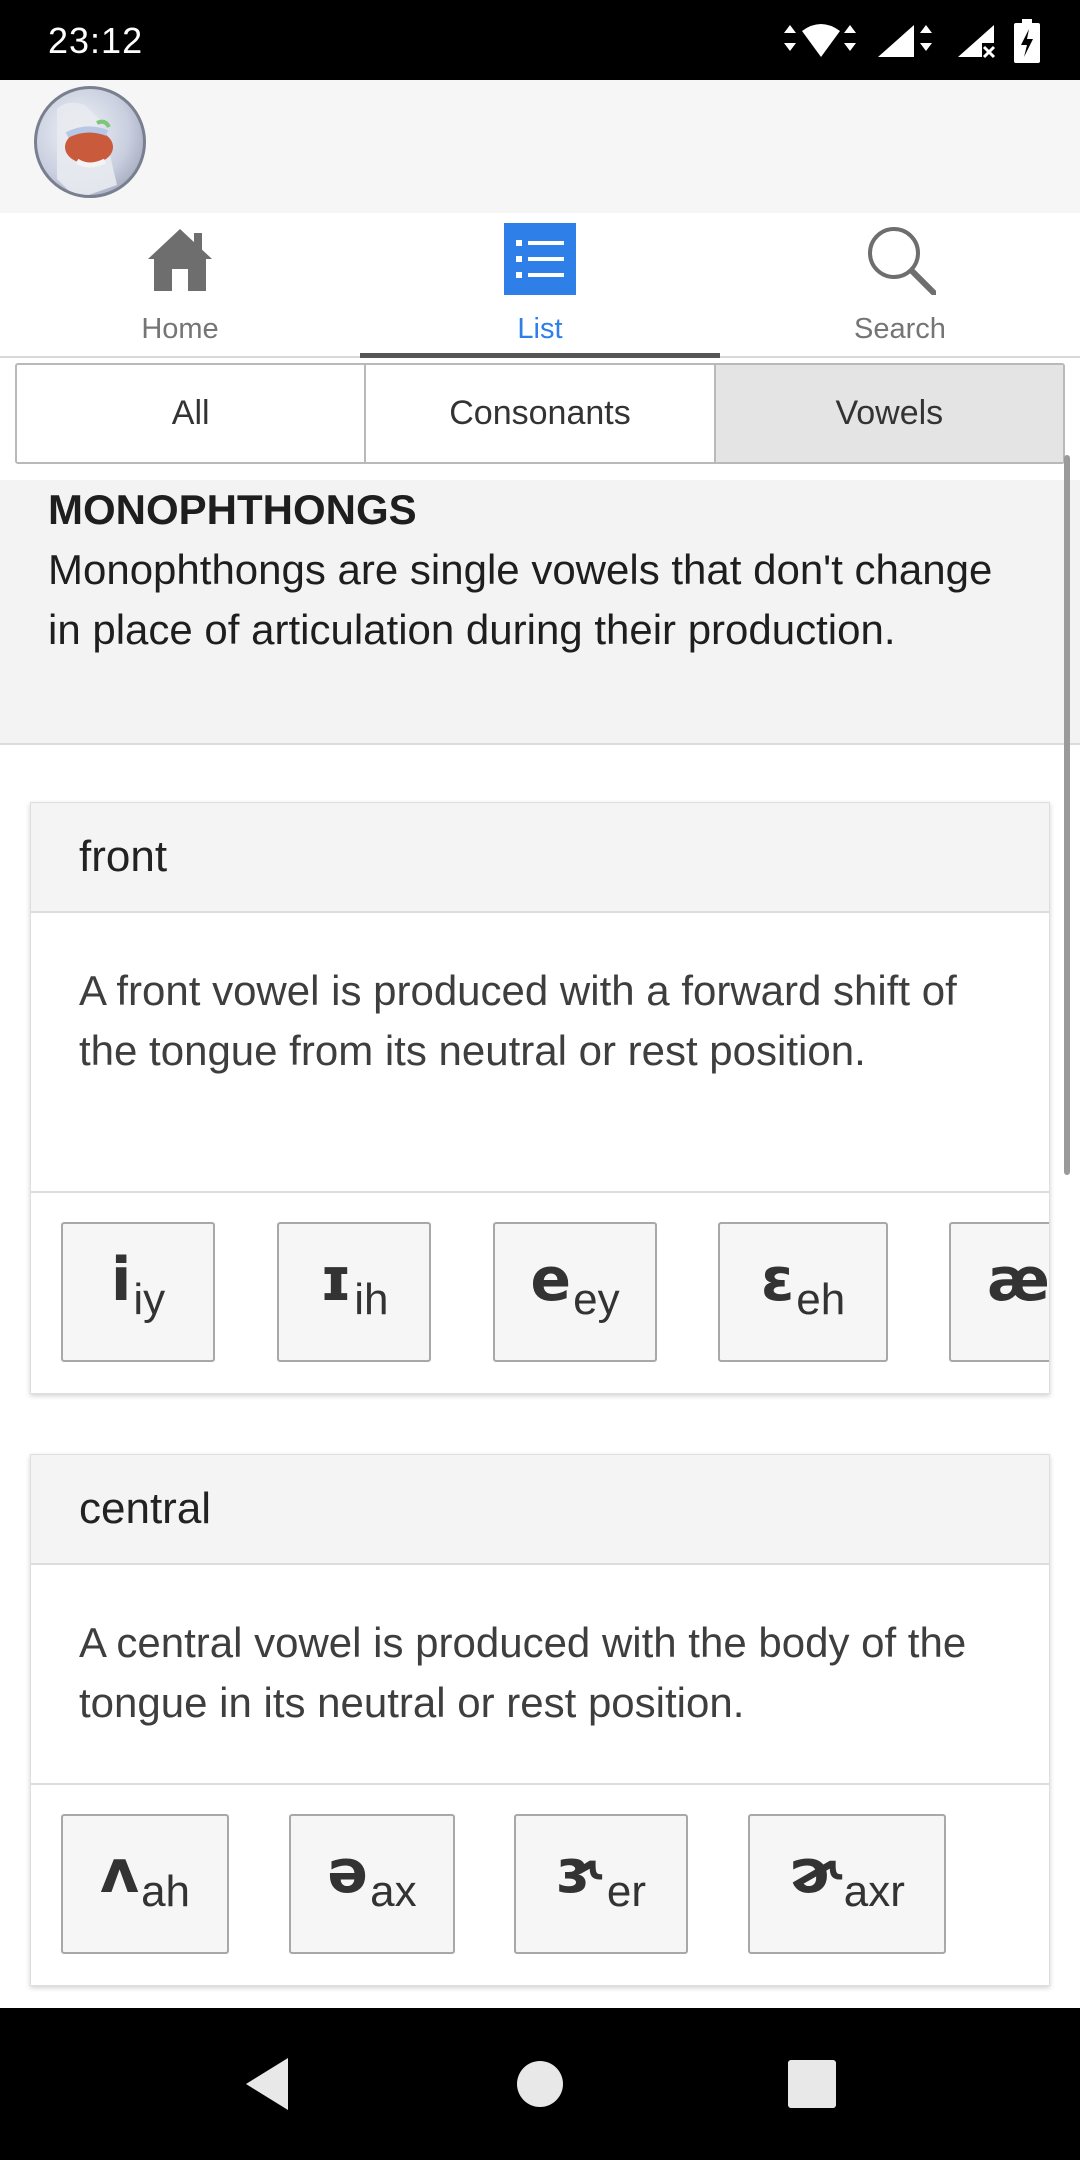  Describe the element at coordinates (540, 1510) in the screenshot. I see `card-title: central` at that location.